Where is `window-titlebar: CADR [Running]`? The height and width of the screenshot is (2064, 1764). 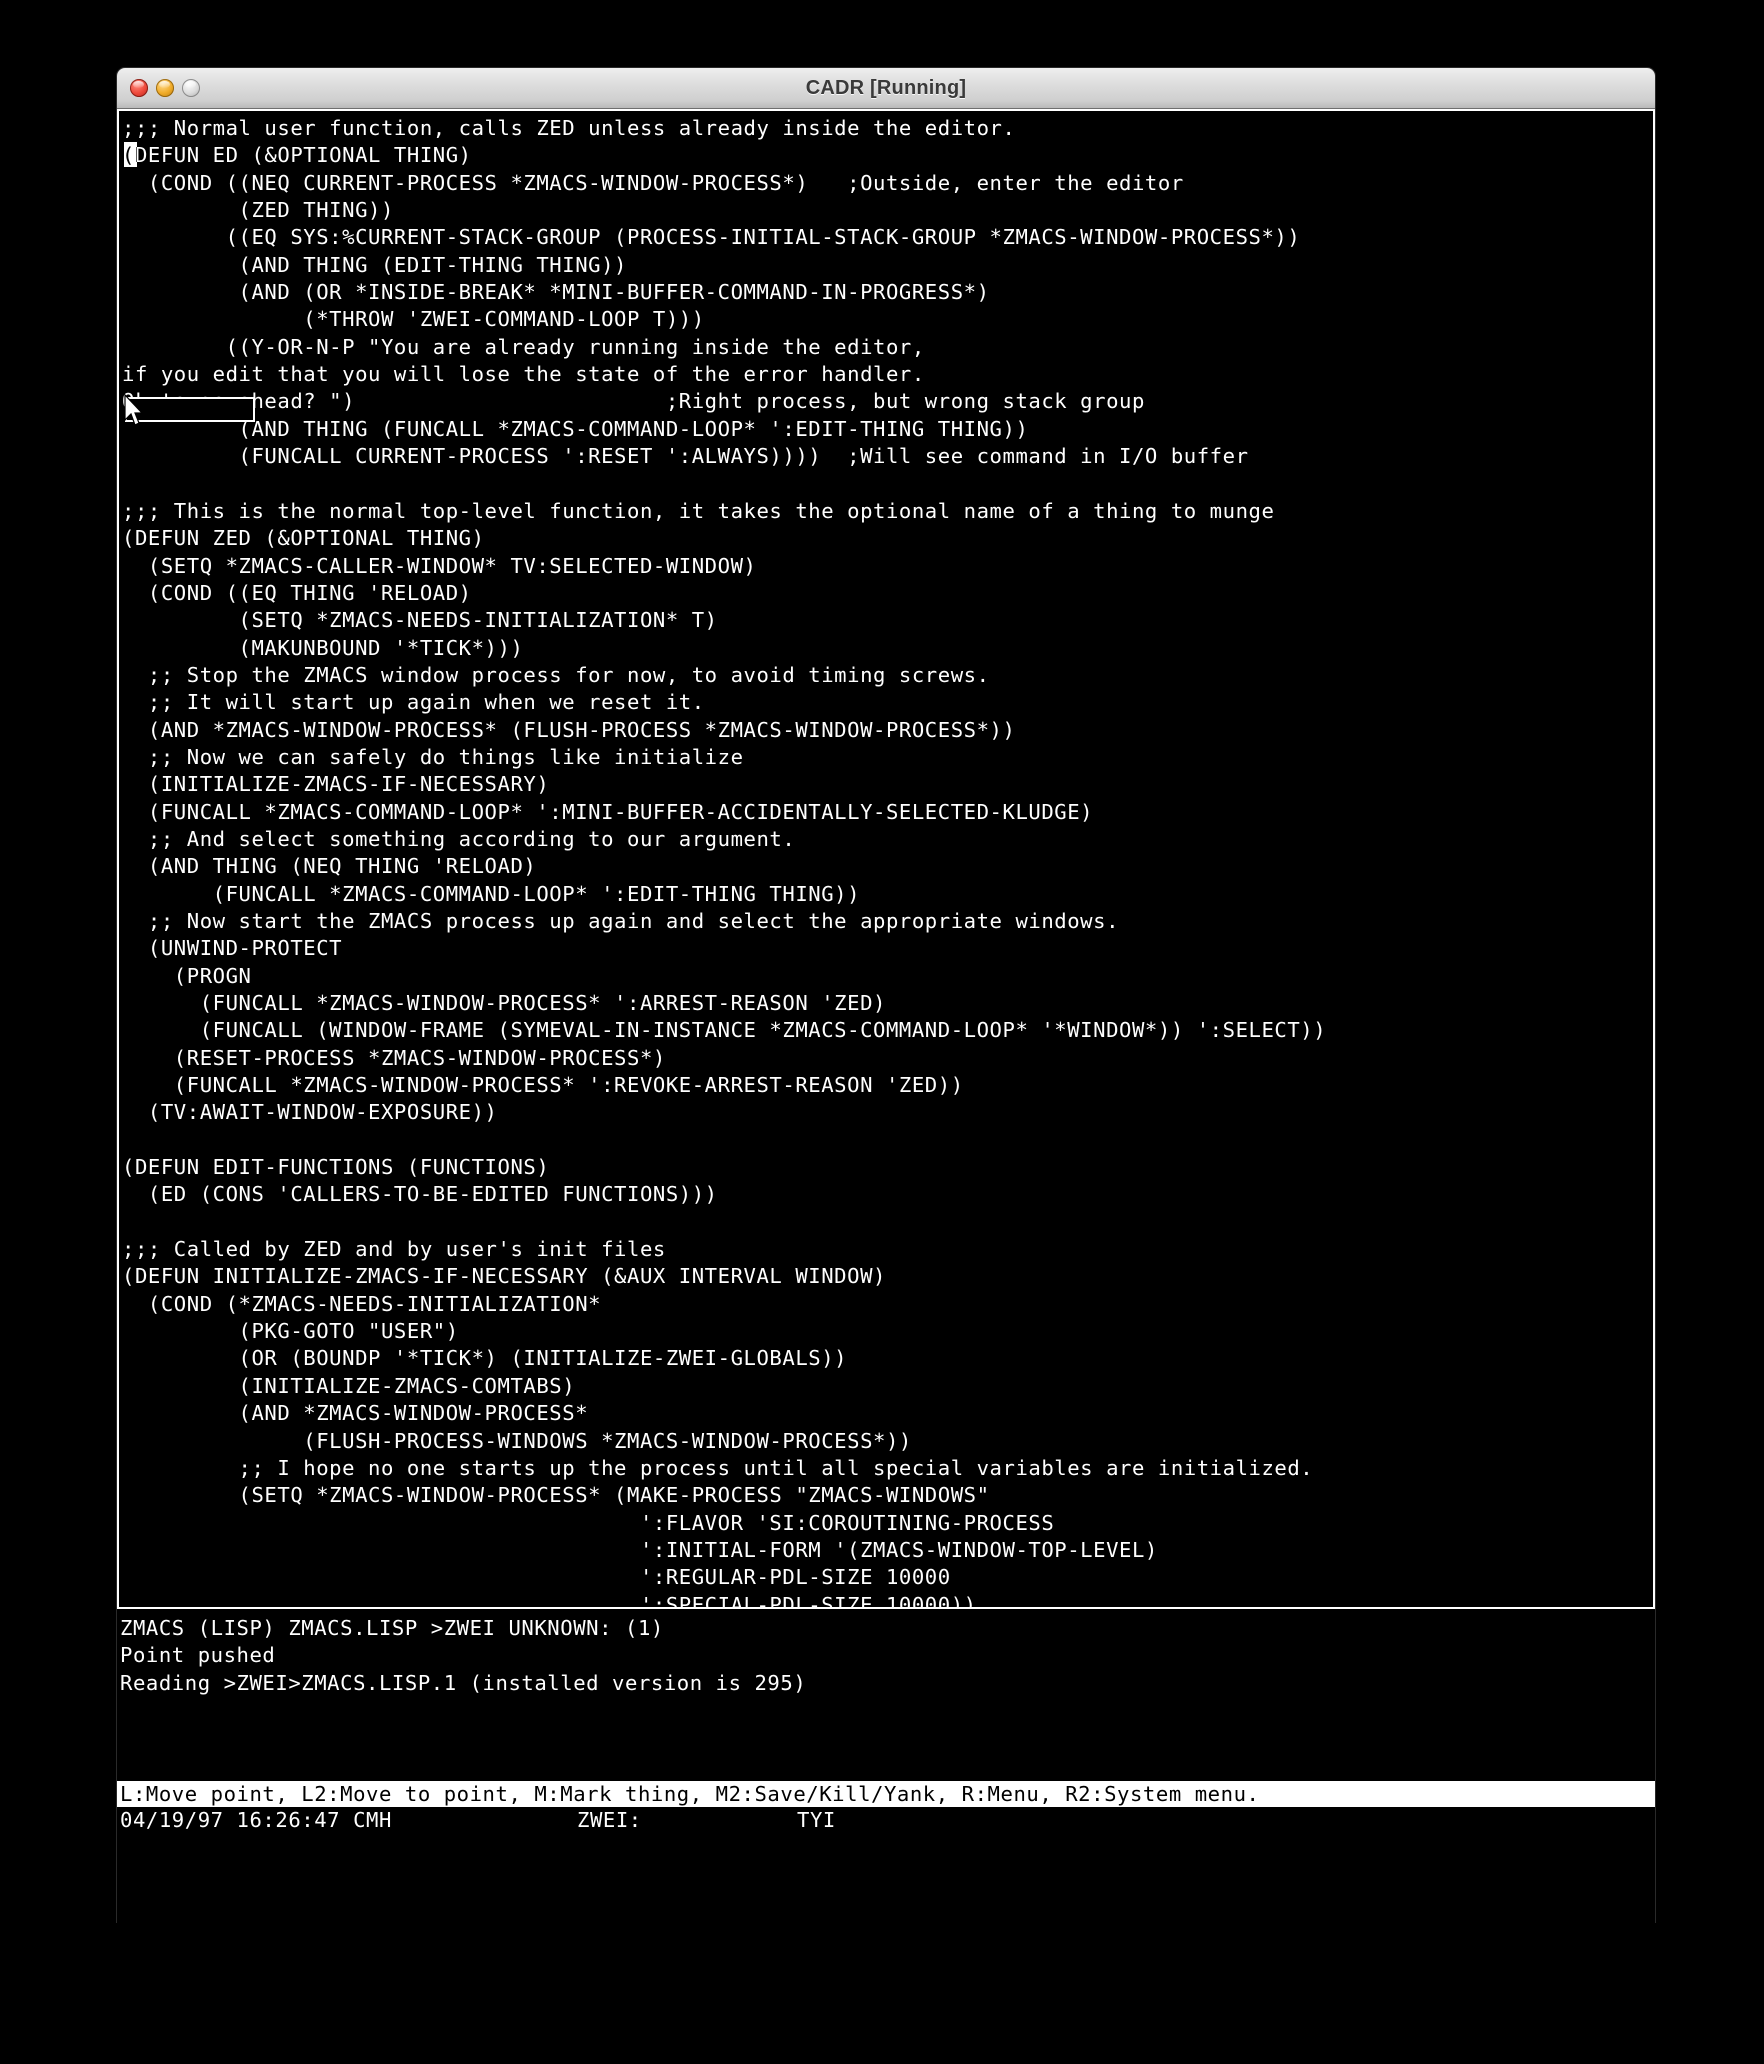 window-titlebar: CADR [Running] is located at coordinates (886, 88).